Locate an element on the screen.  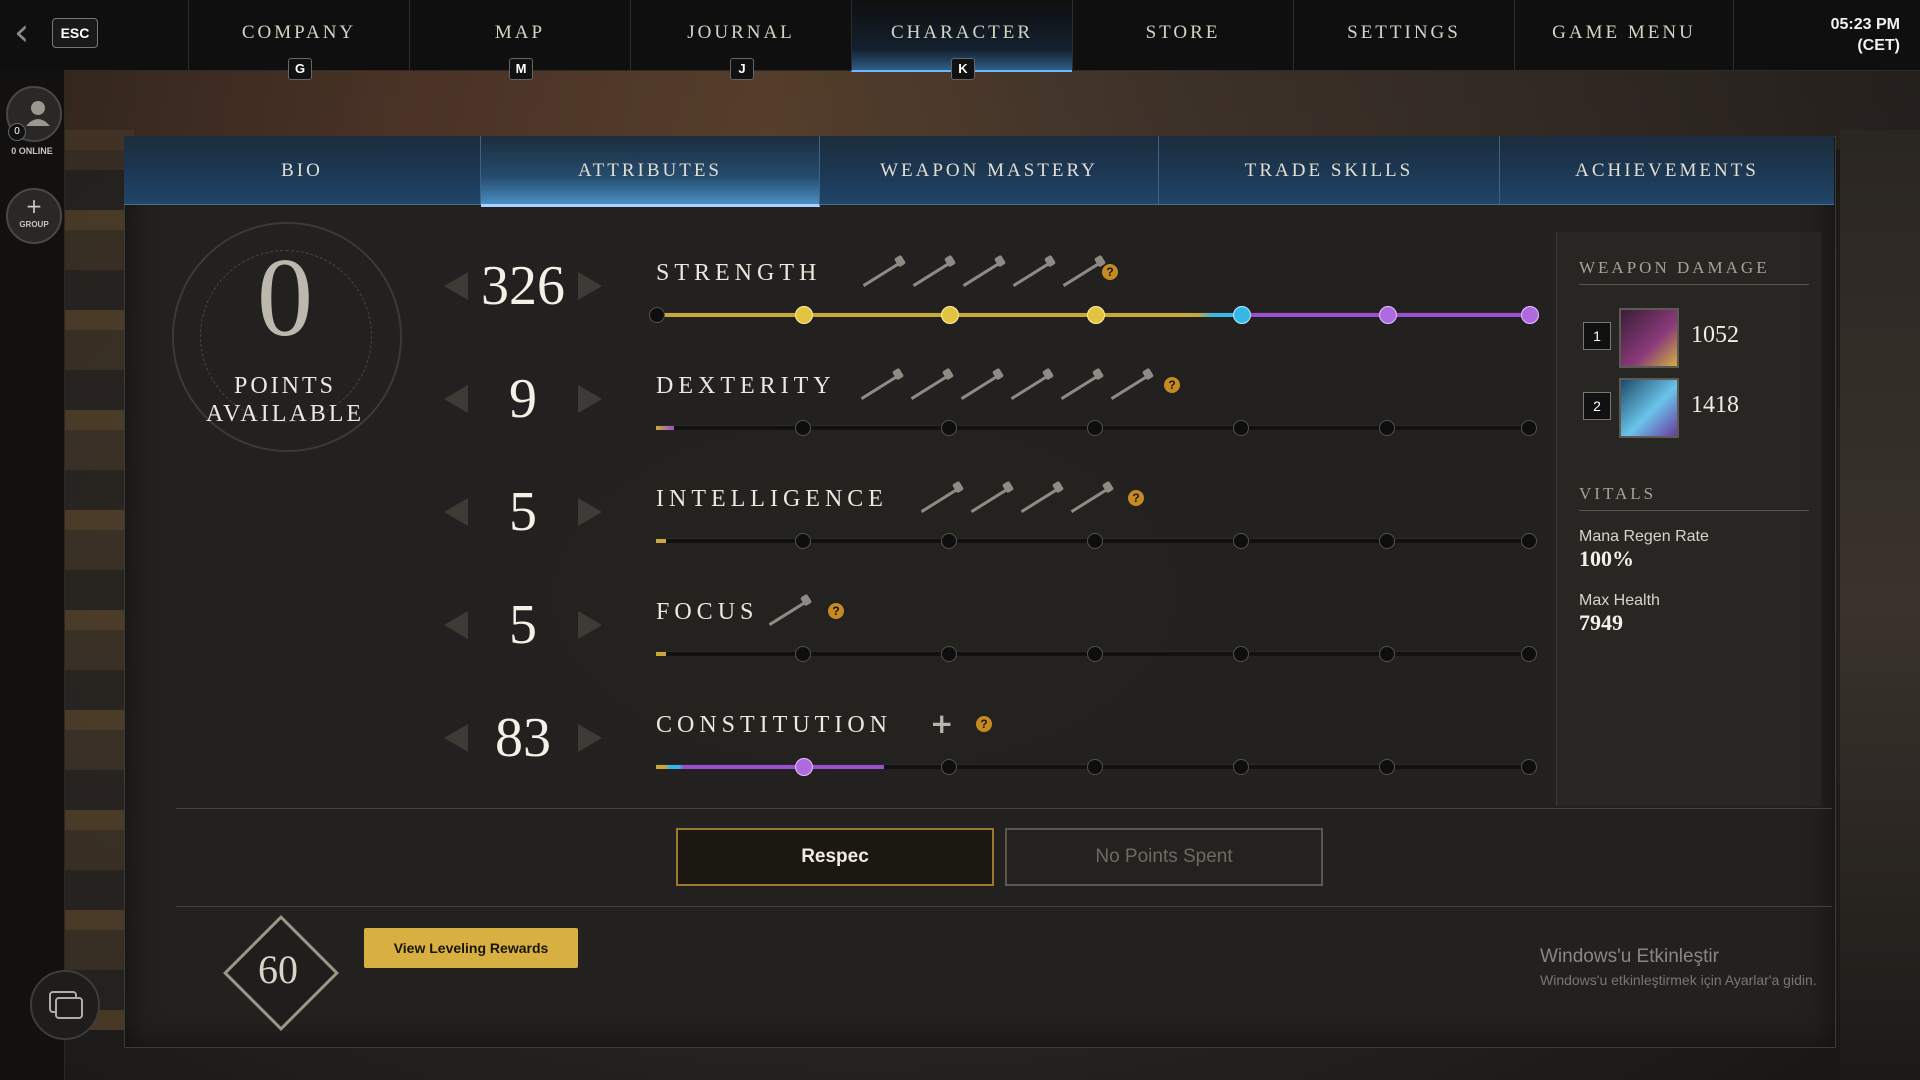
vital-label: Mana Regen Rate is located at coordinates (1644, 536).